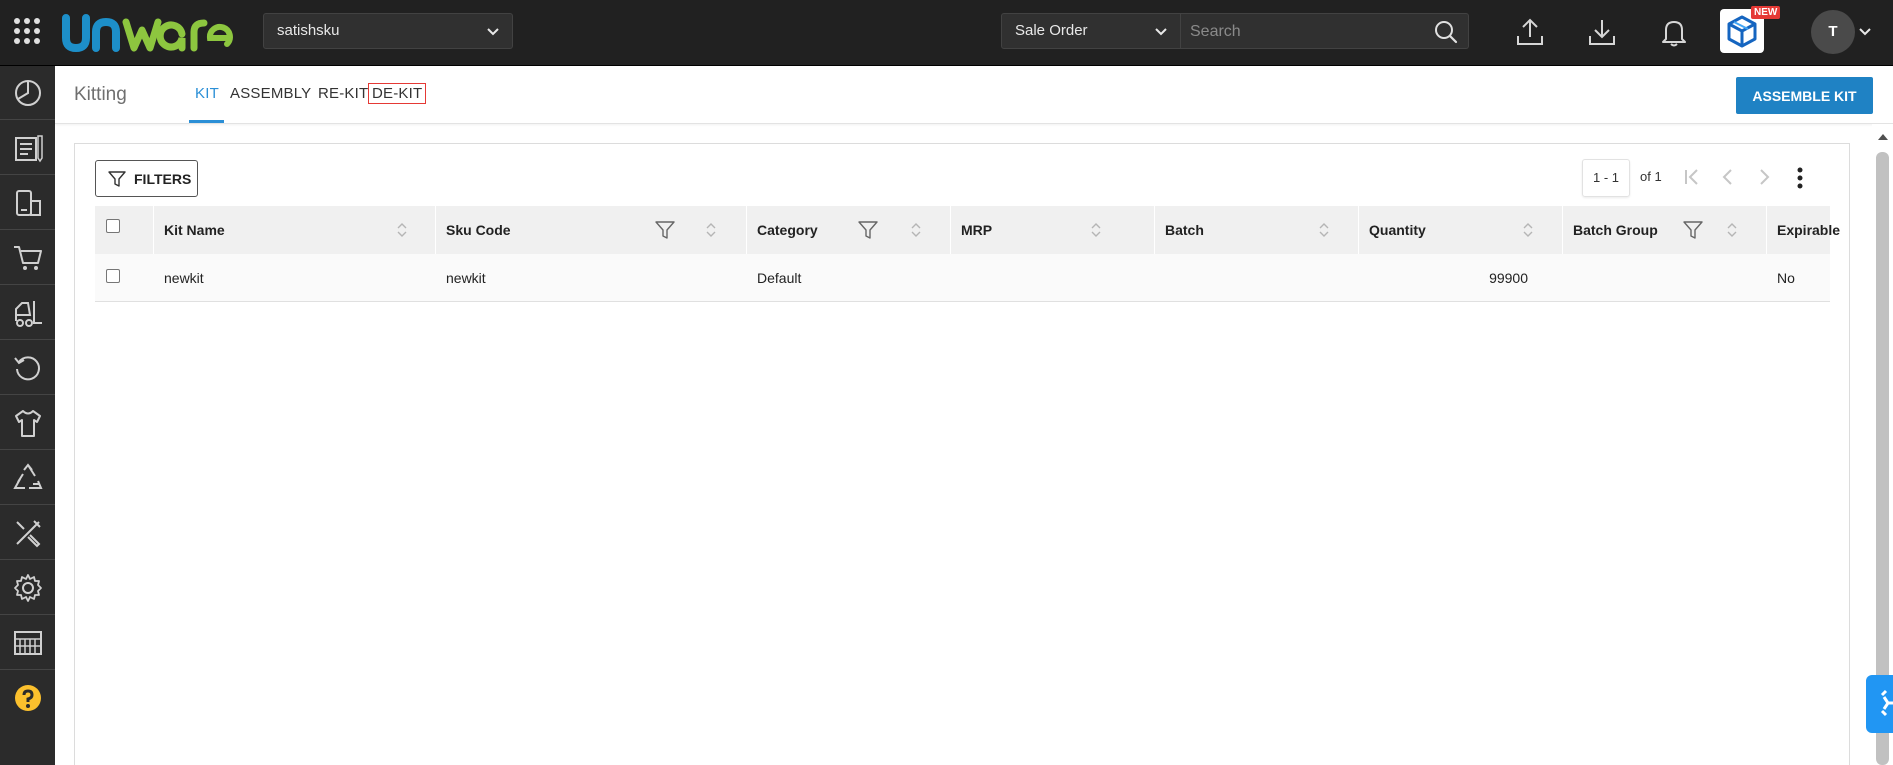  Describe the element at coordinates (124, 230) in the screenshot. I see `select-all-cell` at that location.